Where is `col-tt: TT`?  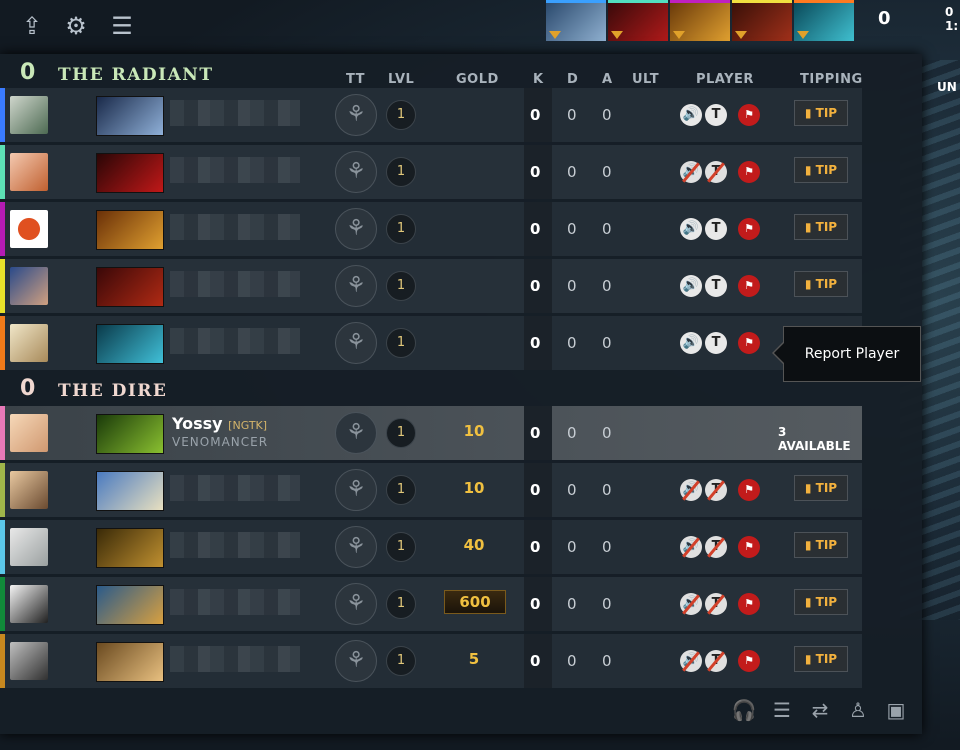
col-tt: TT is located at coordinates (356, 79).